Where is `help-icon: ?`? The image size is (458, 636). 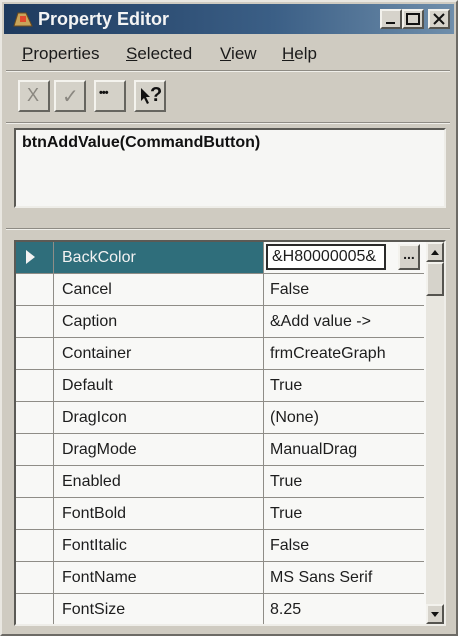
help-icon: ? is located at coordinates (156, 95).